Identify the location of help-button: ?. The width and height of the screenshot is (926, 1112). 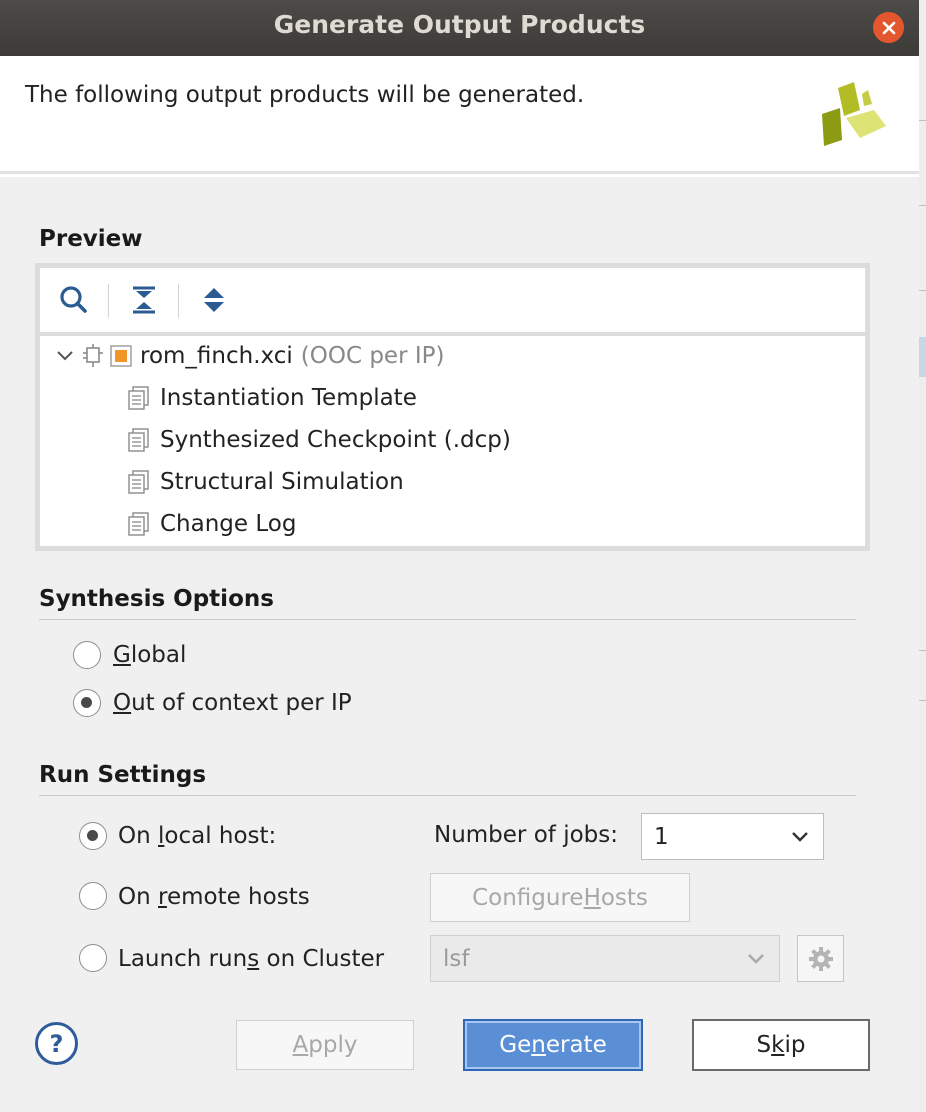
(56, 1043).